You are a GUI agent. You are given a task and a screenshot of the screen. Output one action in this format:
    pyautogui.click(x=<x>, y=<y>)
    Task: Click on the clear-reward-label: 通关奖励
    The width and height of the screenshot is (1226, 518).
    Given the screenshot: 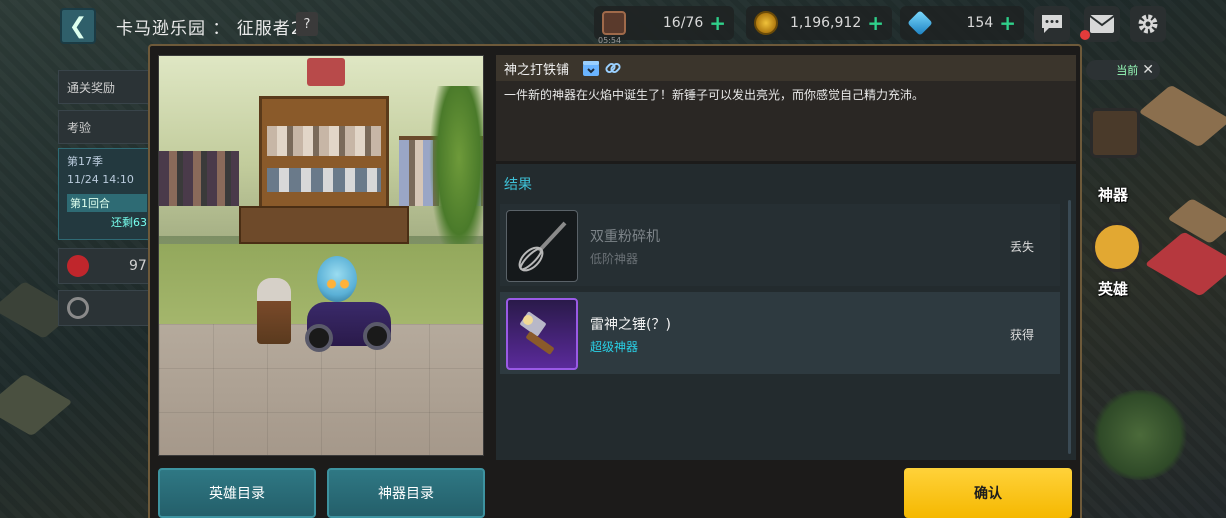 What is the action you would take?
    pyautogui.click(x=91, y=88)
    